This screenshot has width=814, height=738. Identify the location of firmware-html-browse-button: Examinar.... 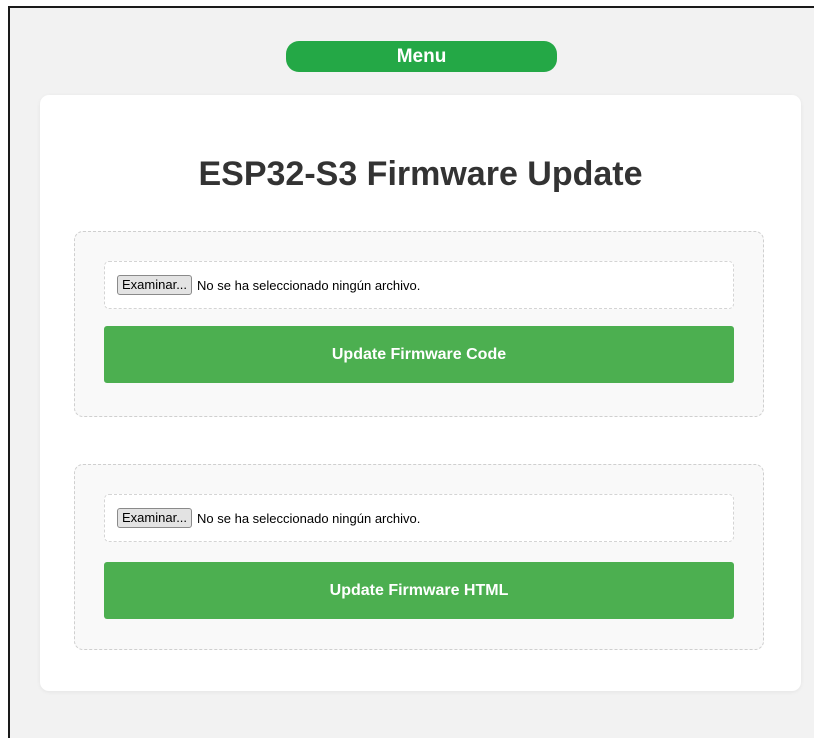
(155, 518).